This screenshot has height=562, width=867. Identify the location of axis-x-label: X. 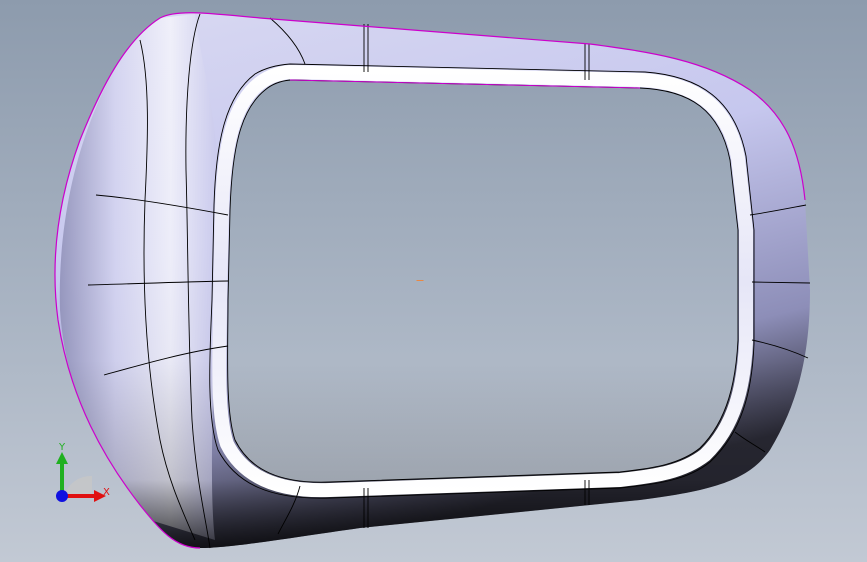
(106, 492).